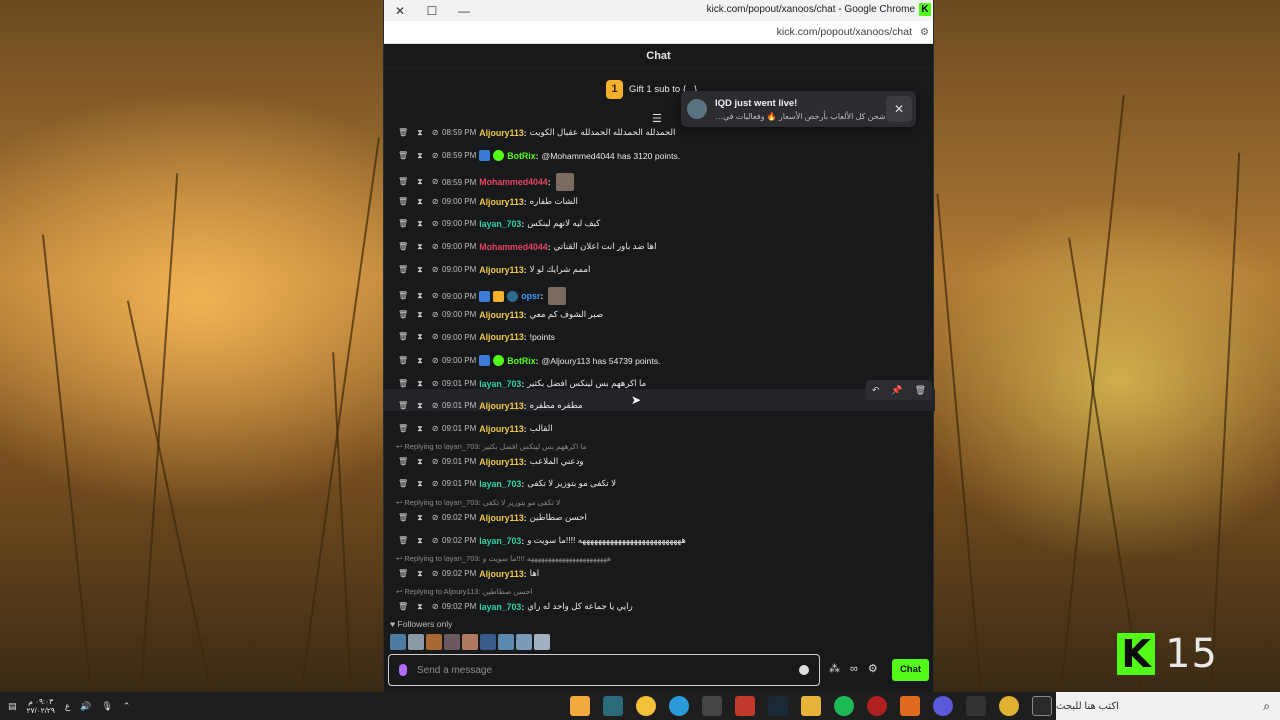 Image resolution: width=1280 pixels, height=720 pixels. I want to click on minimize-window-icon: —, so click(464, 10).